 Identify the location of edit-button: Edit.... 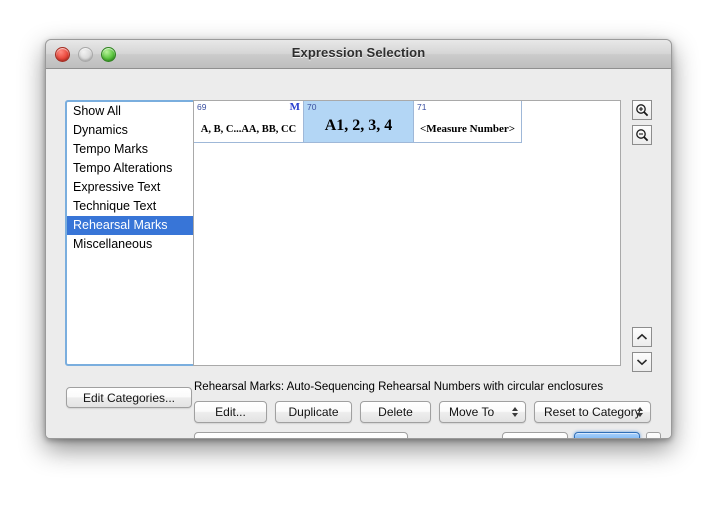
(230, 412).